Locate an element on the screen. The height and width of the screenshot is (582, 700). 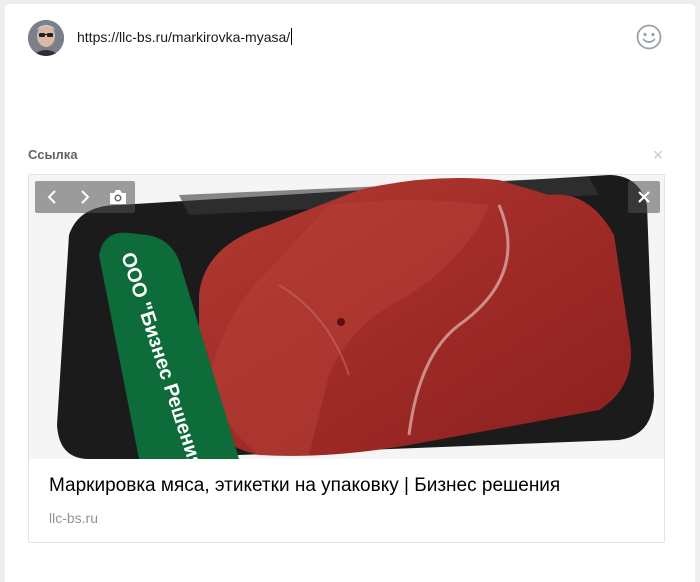
chevron-left-icon is located at coordinates (51, 197).